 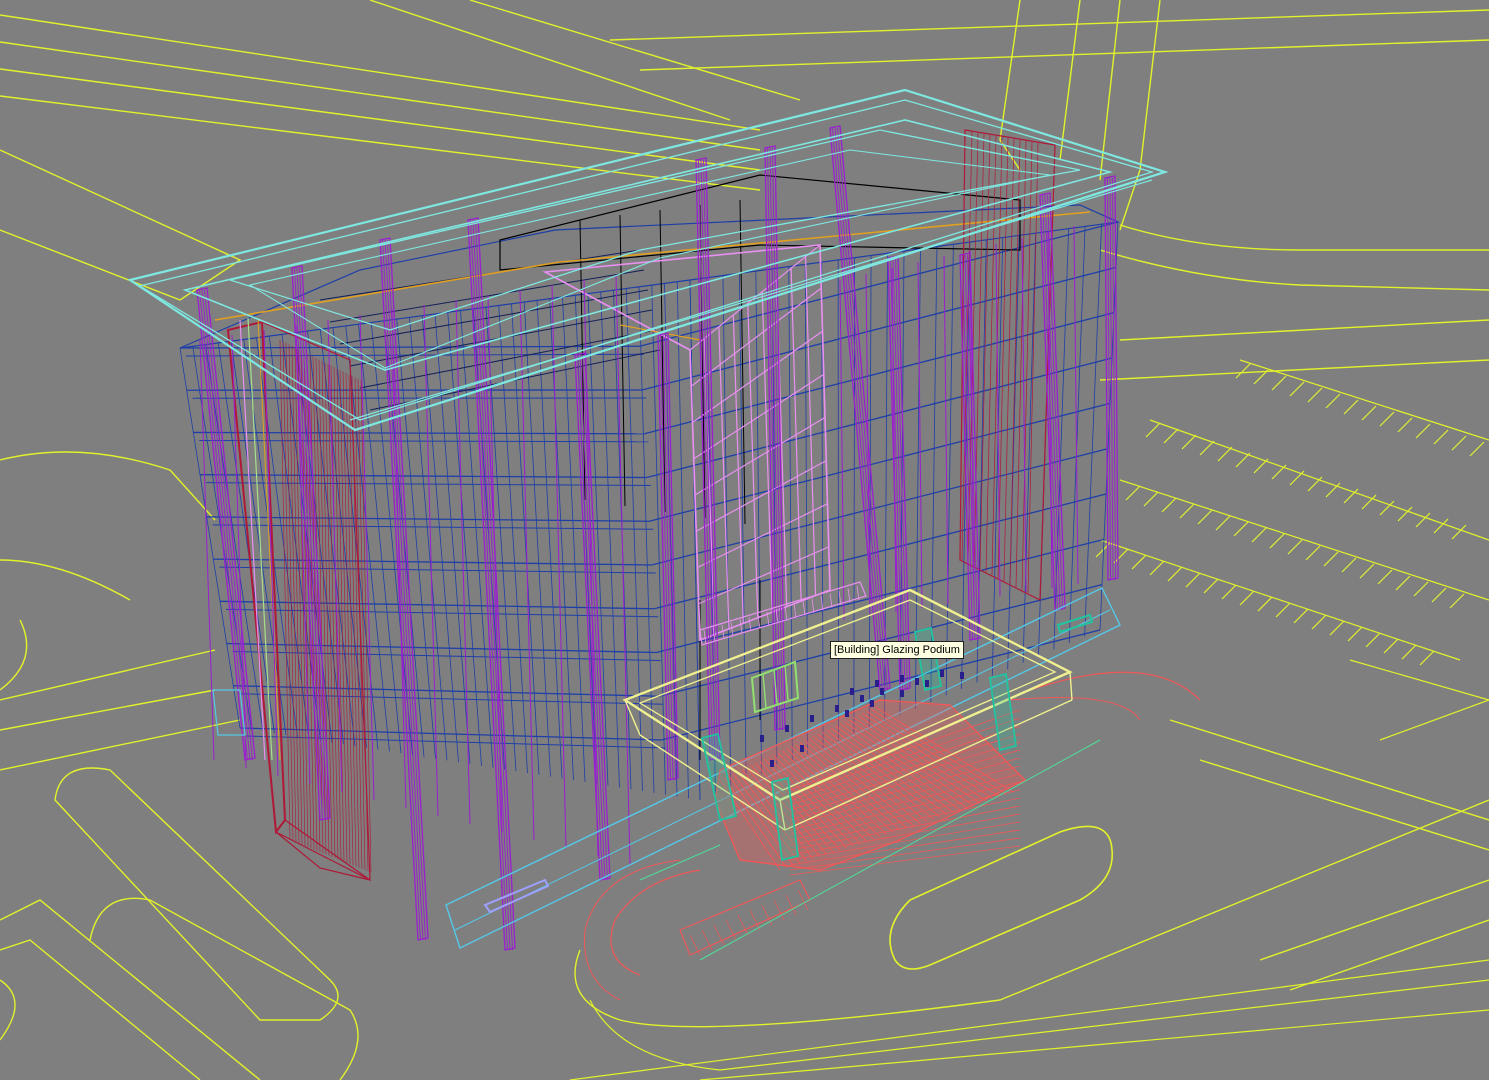 What do you see at coordinates (632, 930) in the screenshot?
I see `ramp-curve` at bounding box center [632, 930].